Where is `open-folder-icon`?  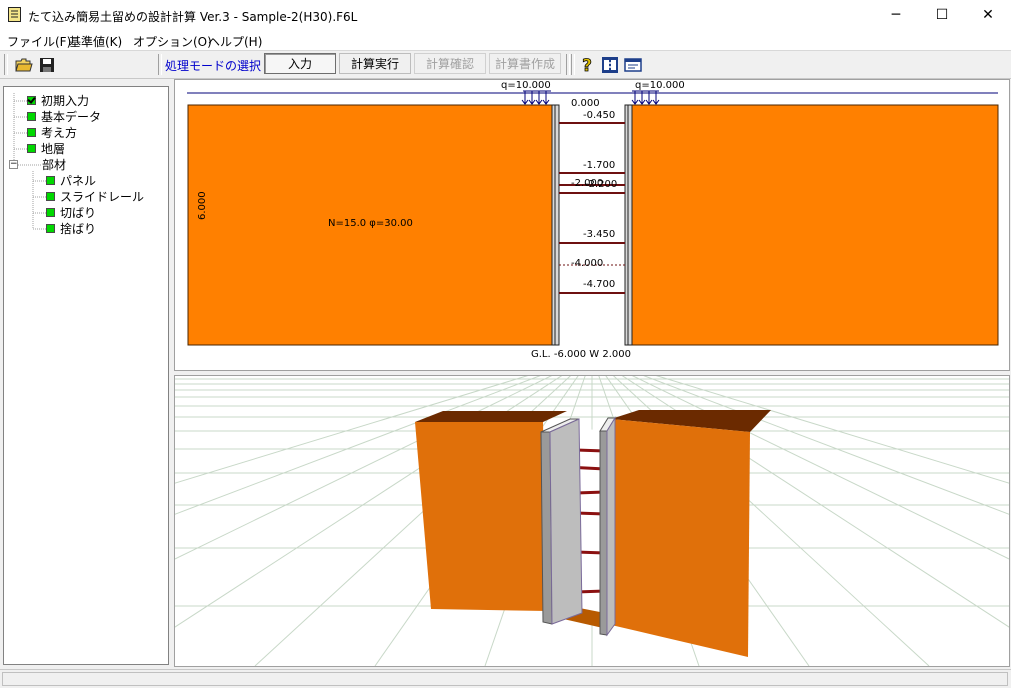
open-folder-icon is located at coordinates (24, 64).